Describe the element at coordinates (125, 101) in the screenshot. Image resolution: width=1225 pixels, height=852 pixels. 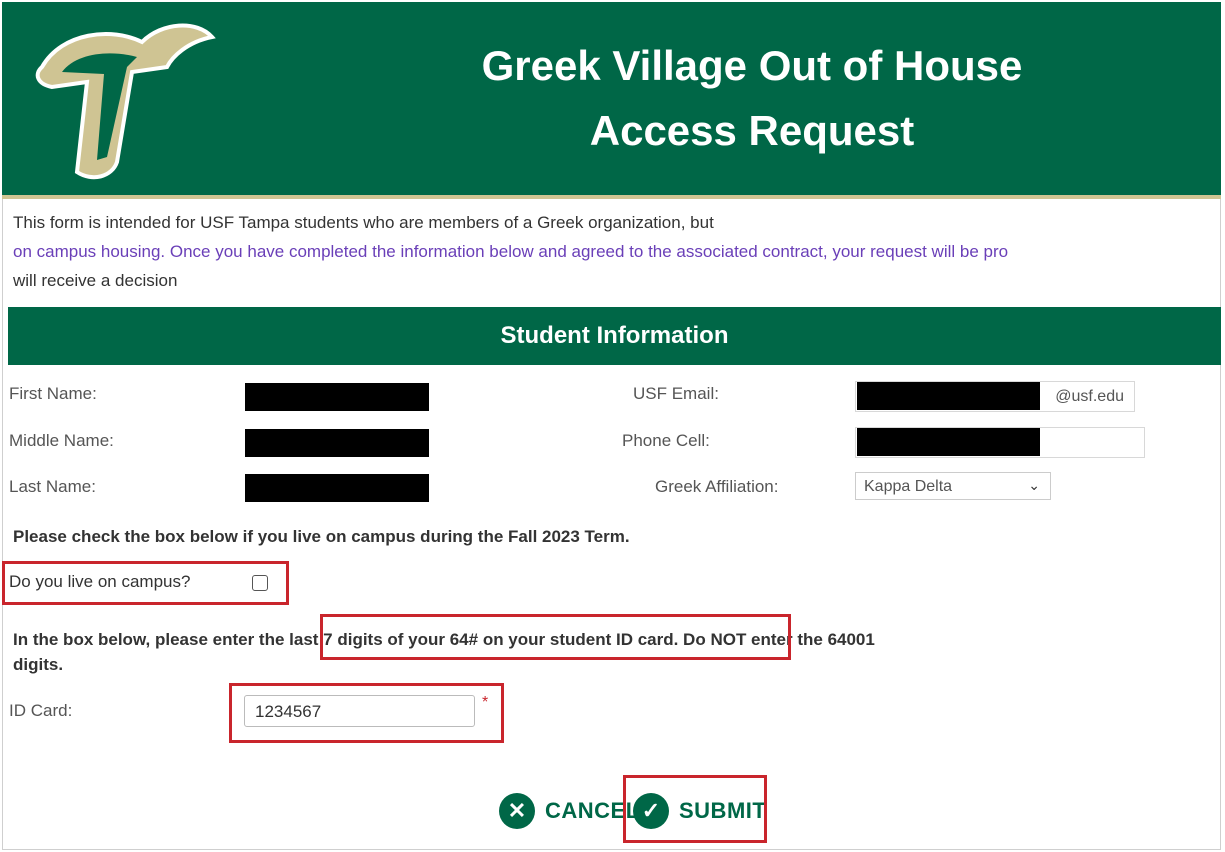
I see `usf-bull-logo` at that location.